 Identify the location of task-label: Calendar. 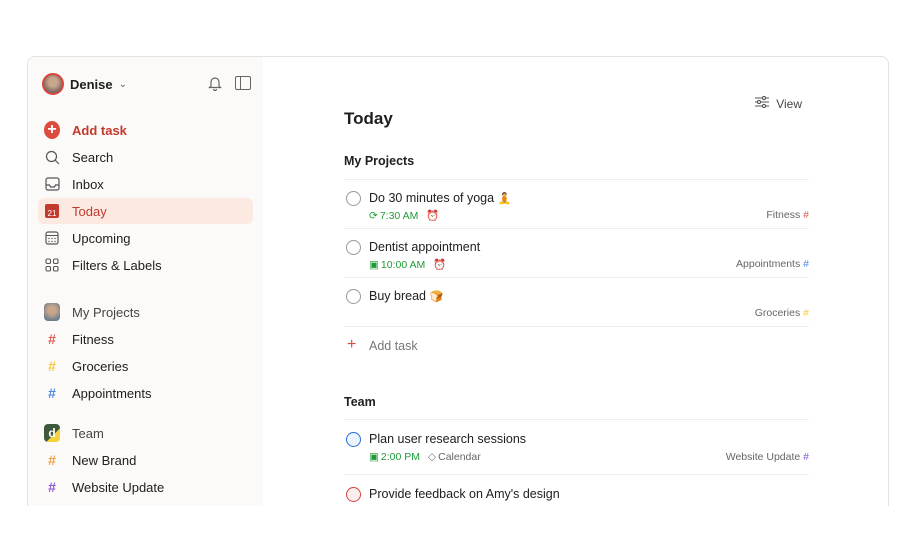
(459, 457).